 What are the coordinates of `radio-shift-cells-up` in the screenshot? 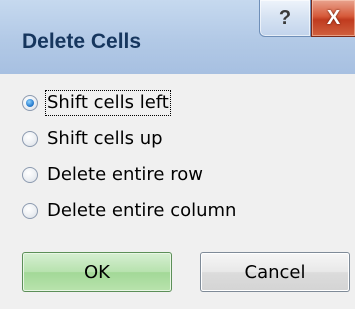 It's located at (30, 139).